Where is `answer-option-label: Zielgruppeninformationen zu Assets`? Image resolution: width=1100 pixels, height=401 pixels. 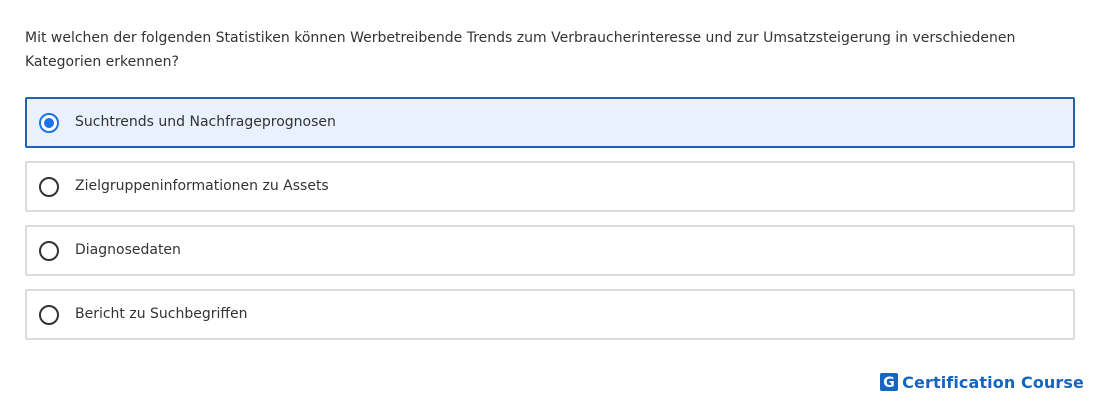 answer-option-label: Zielgruppeninformationen zu Assets is located at coordinates (202, 186).